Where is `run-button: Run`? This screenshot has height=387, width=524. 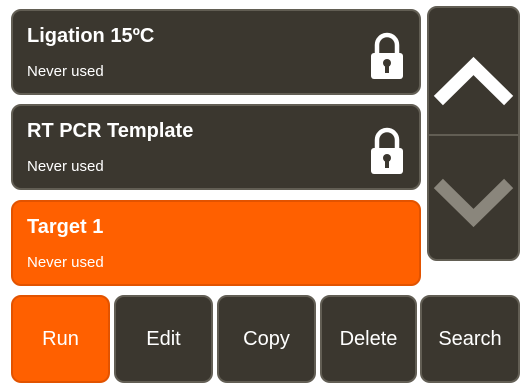
run-button: Run is located at coordinates (60, 339).